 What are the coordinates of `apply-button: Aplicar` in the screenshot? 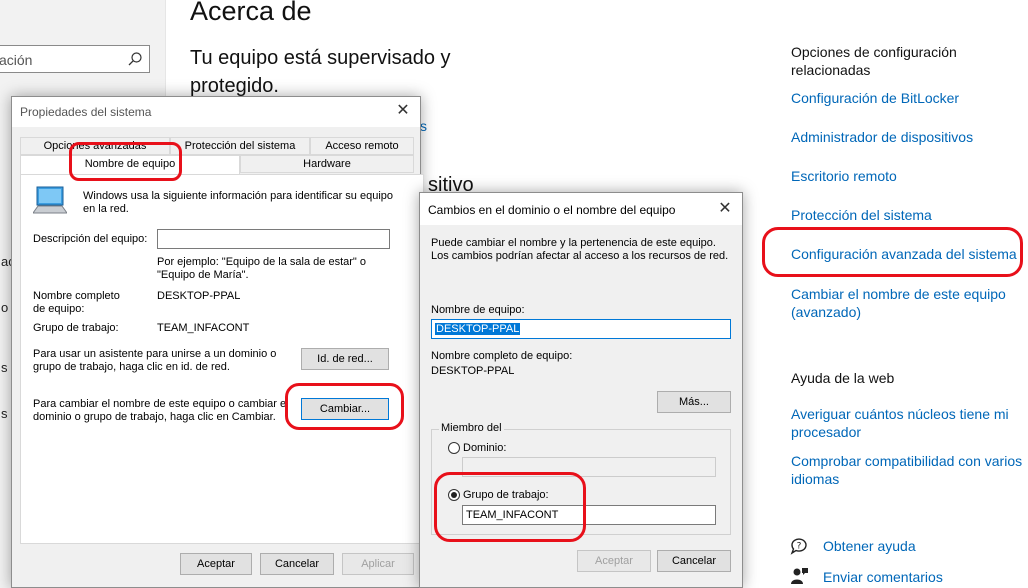 It's located at (378, 564).